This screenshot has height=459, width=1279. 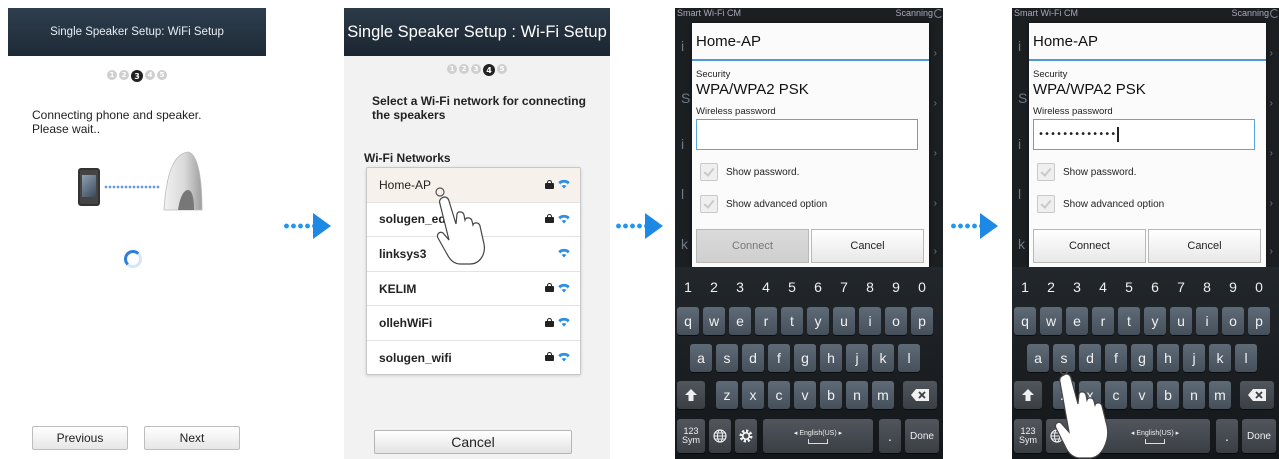 What do you see at coordinates (473, 323) in the screenshot?
I see `wifi-item-ollehwifi: ollehWiFi` at bounding box center [473, 323].